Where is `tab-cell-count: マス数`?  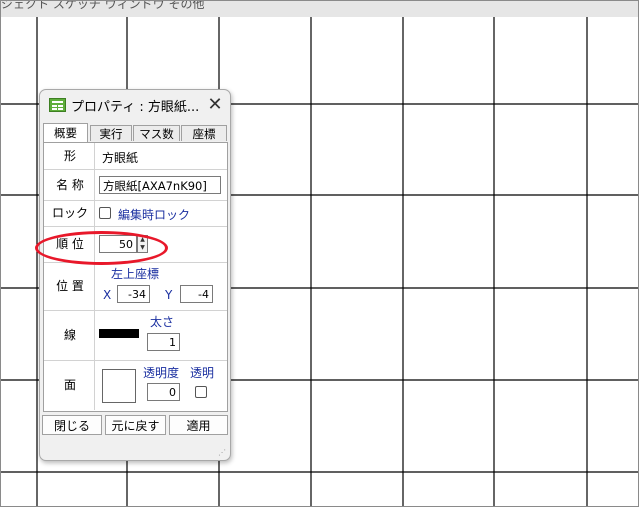
tab-cell-count: マス数 is located at coordinates (156, 133).